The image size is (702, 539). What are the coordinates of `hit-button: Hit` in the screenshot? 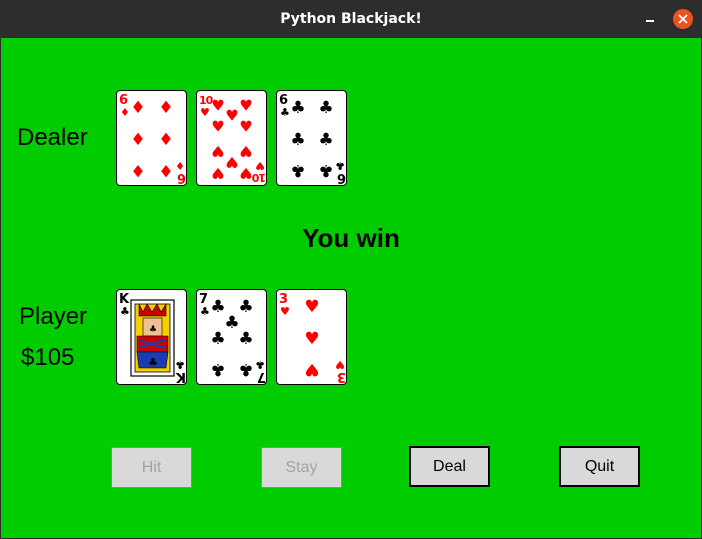 It's located at (151, 467).